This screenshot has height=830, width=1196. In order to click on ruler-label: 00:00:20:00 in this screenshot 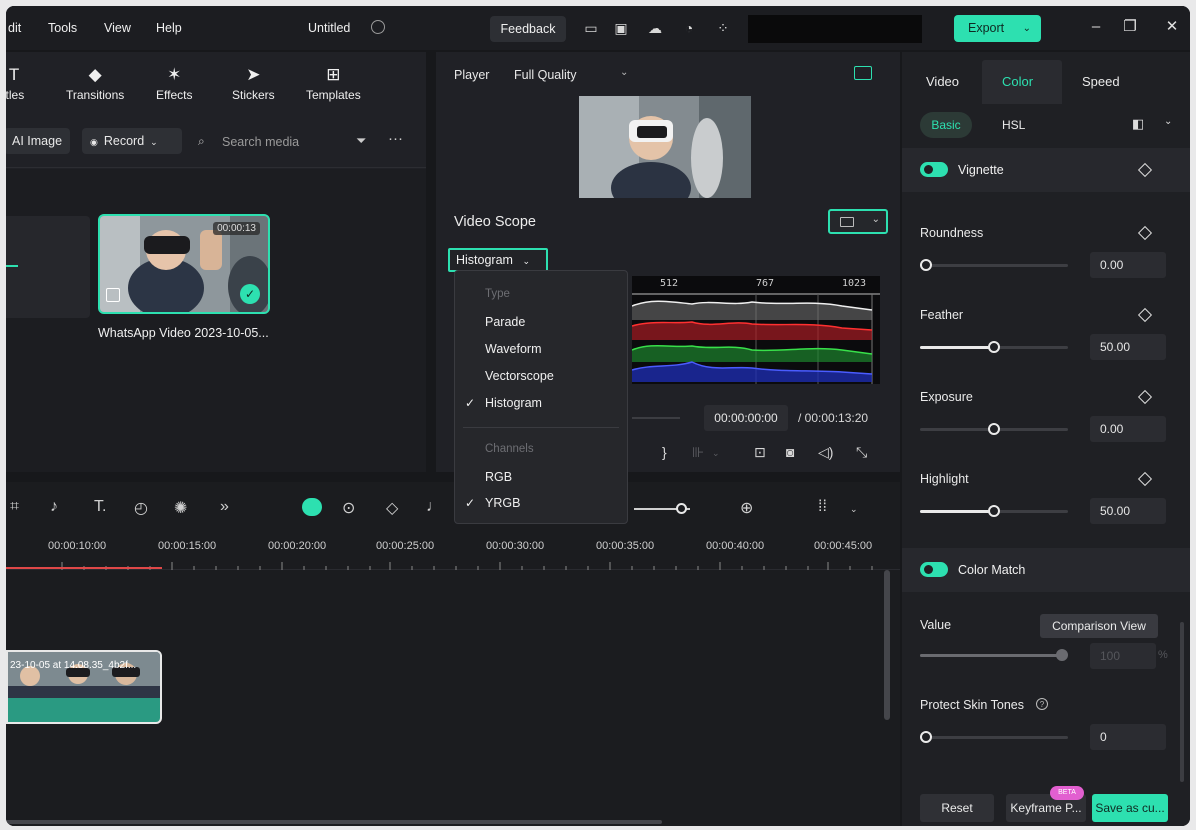, I will do `click(297, 546)`.